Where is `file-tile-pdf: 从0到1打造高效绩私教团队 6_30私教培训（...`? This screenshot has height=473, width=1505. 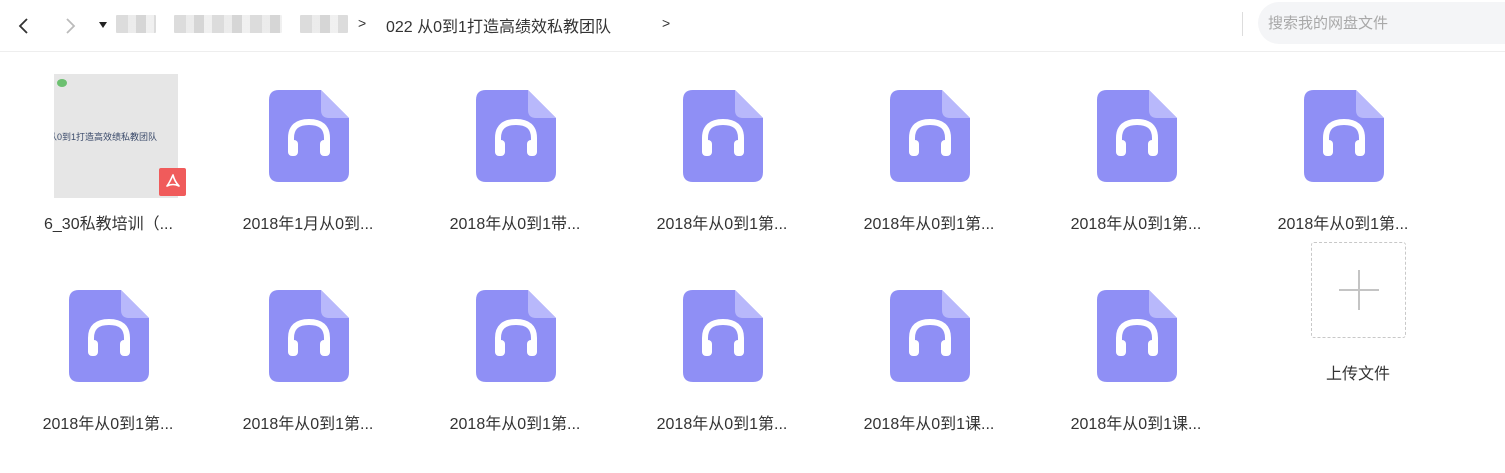 file-tile-pdf: 从0到1打造高效绩私教团队 6_30私教培训（... is located at coordinates (95, 147).